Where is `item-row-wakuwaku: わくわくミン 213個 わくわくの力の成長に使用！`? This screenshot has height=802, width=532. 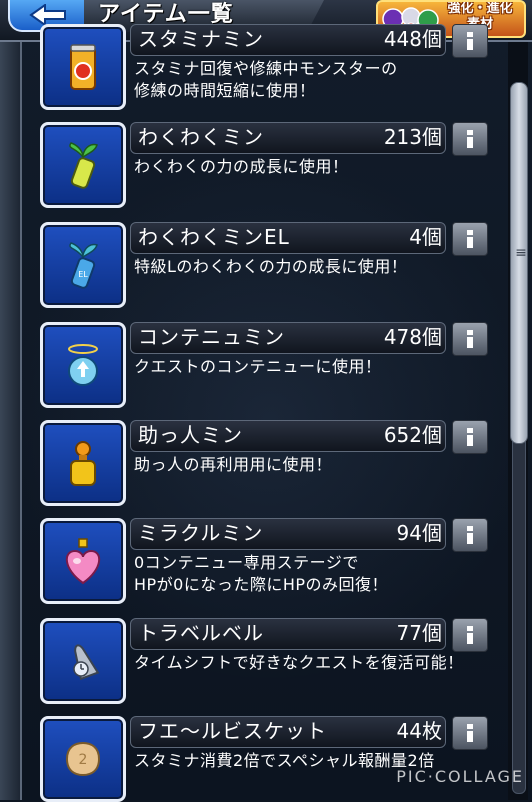
item-row-wakuwaku: わくわくミン 213個 わくわくの力の成長に使用！ is located at coordinates (270, 165).